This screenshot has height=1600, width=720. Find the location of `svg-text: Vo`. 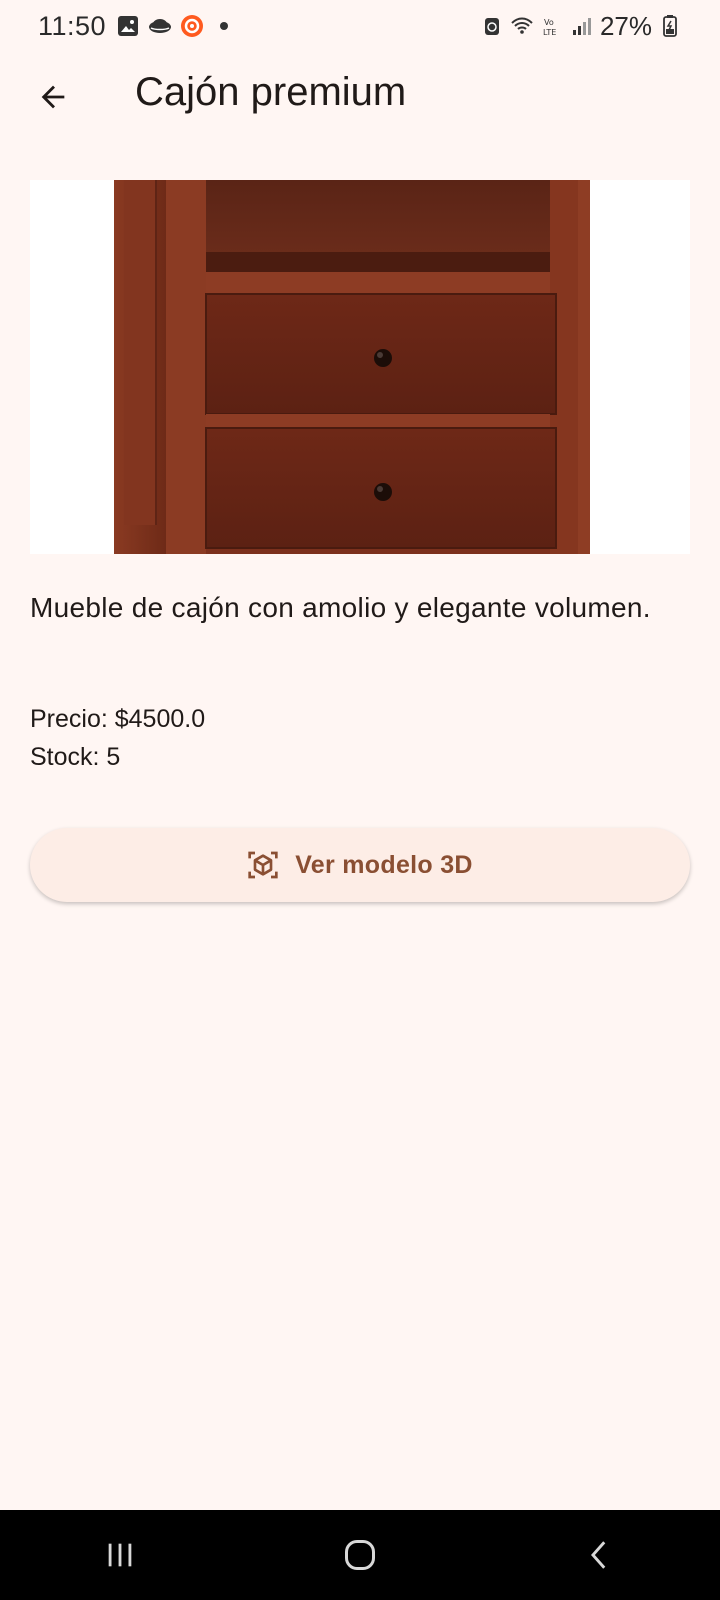

svg-text: Vo is located at coordinates (549, 22).